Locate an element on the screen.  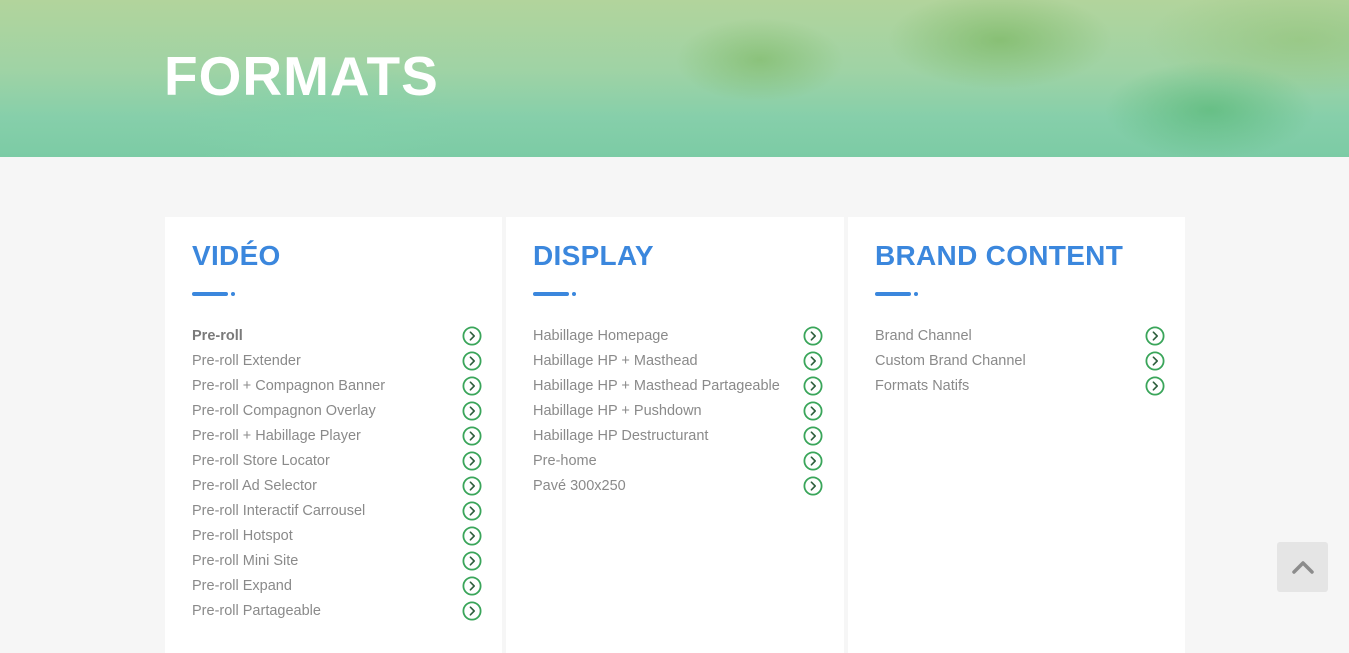
format-list-item: Custom Brand Channel is located at coordinates (1020, 360).